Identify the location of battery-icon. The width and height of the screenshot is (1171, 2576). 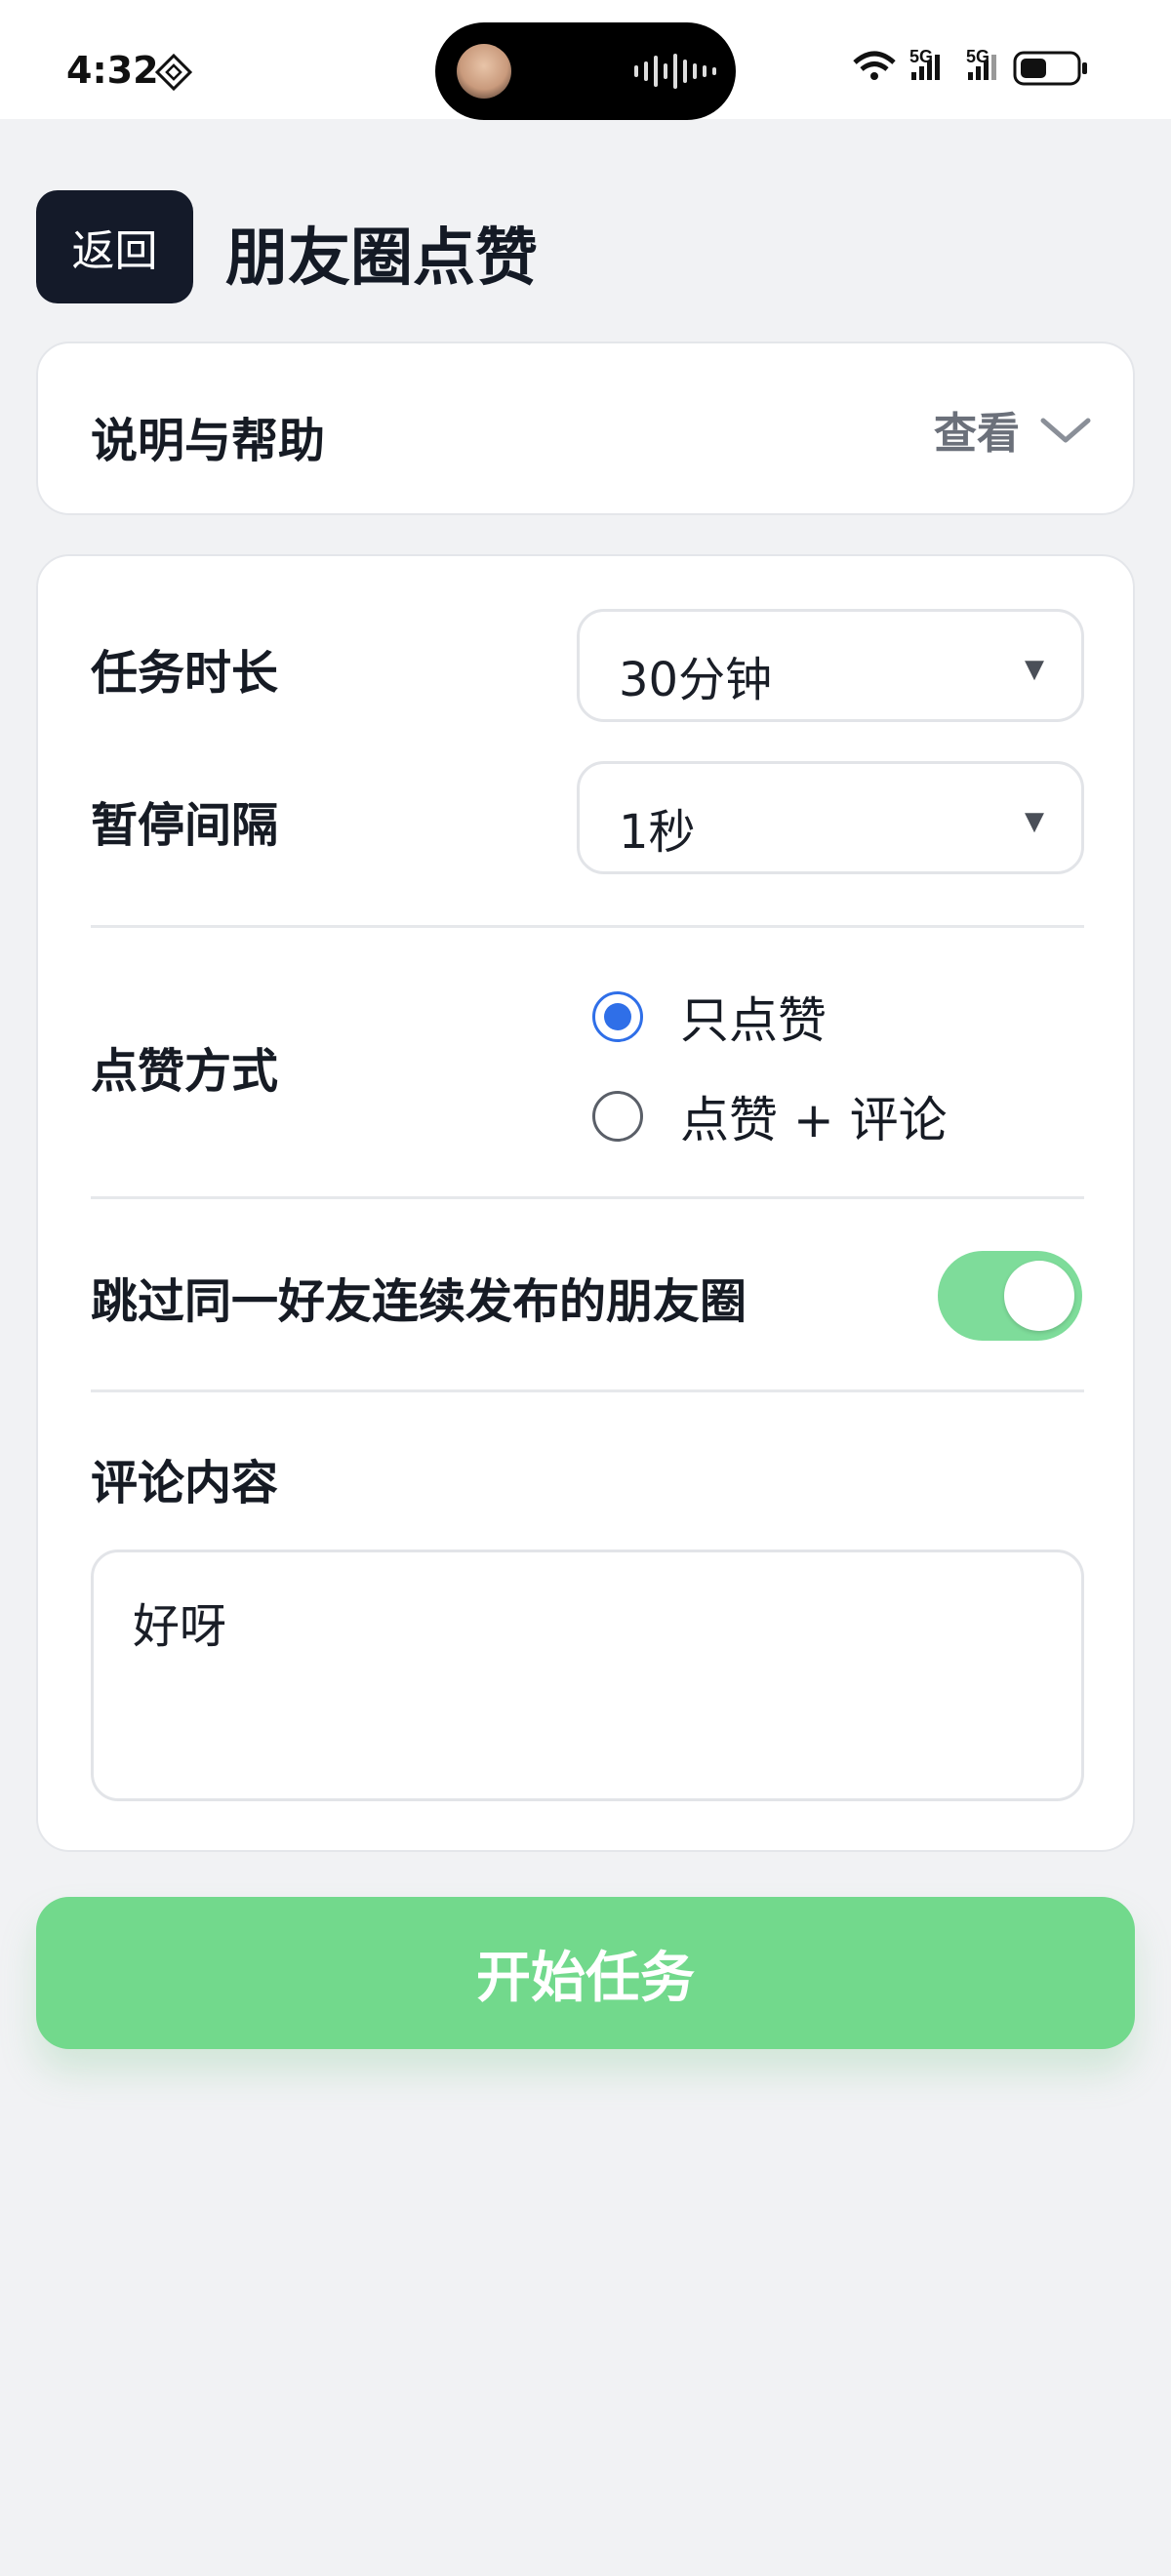
(1050, 68).